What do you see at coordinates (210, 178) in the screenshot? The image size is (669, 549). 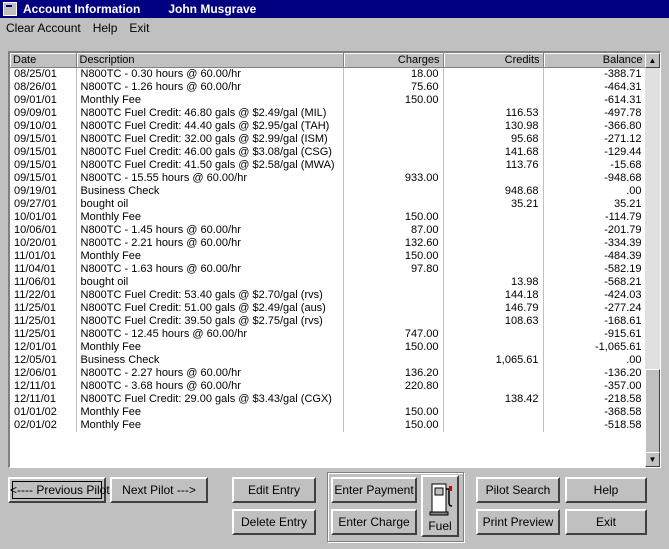 I see `cell-description: N800TC - 15.55 hours @ 60.00/hr` at bounding box center [210, 178].